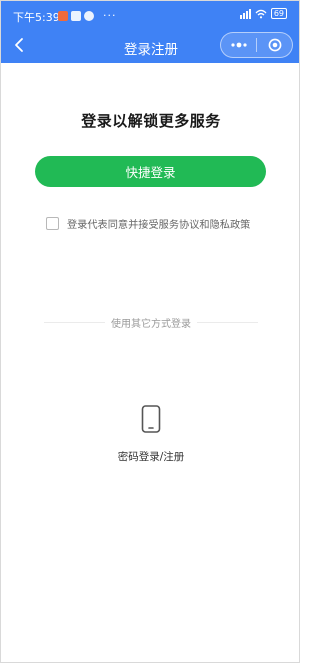  I want to click on login-headline: 登录以解锁更多服务, so click(151, 121).